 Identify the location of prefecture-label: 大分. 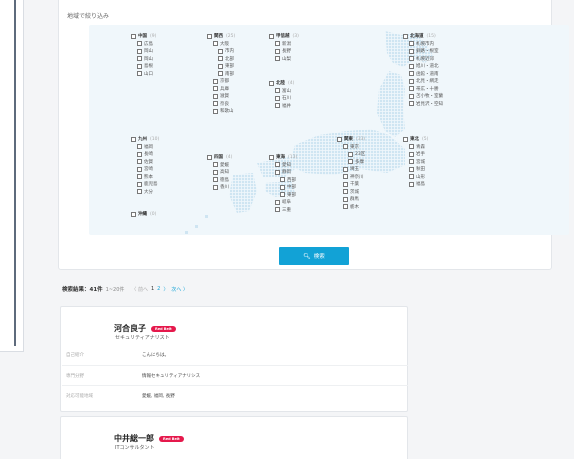
(148, 192).